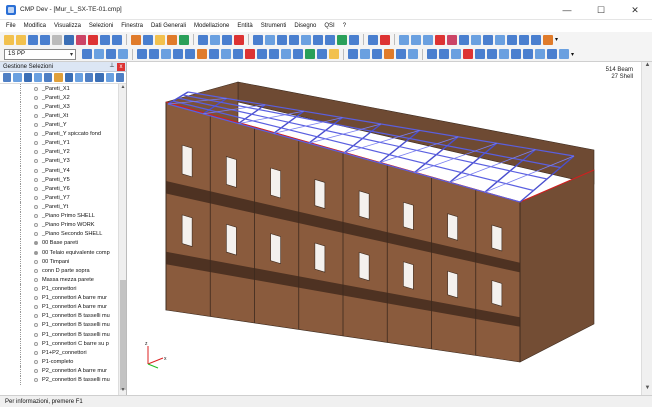 This screenshot has width=652, height=407. I want to click on list-item: P2_connettori A barre mur, so click(59, 371).